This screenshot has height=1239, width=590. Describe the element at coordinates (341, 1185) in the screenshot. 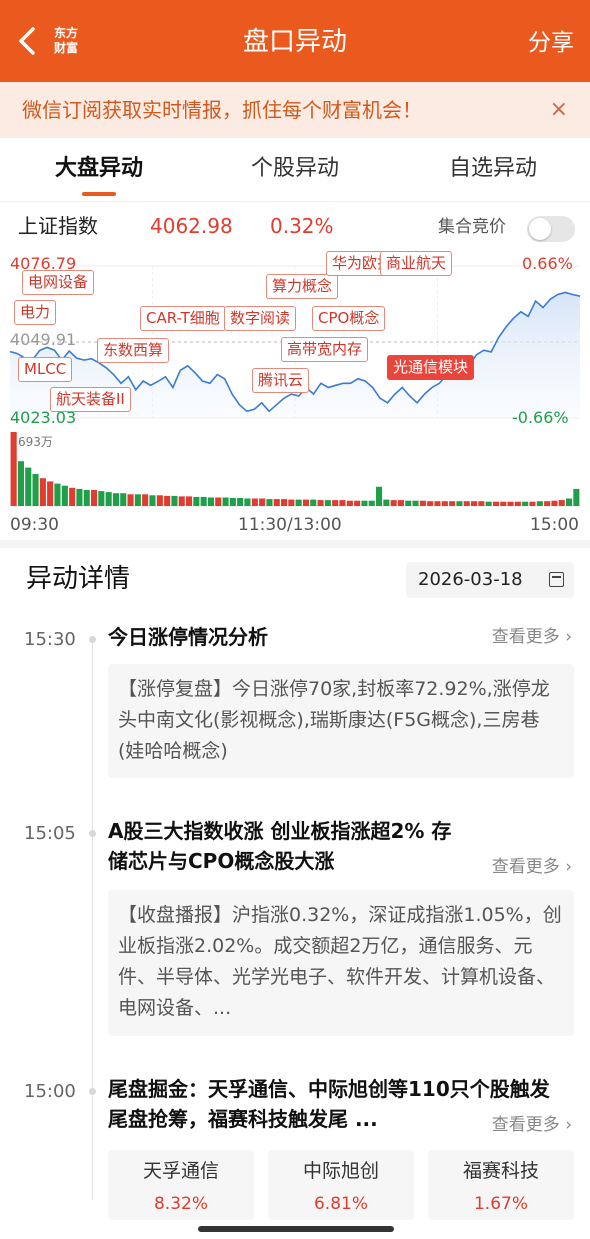

I see `stock-card: 中际旭创 6.81%` at that location.